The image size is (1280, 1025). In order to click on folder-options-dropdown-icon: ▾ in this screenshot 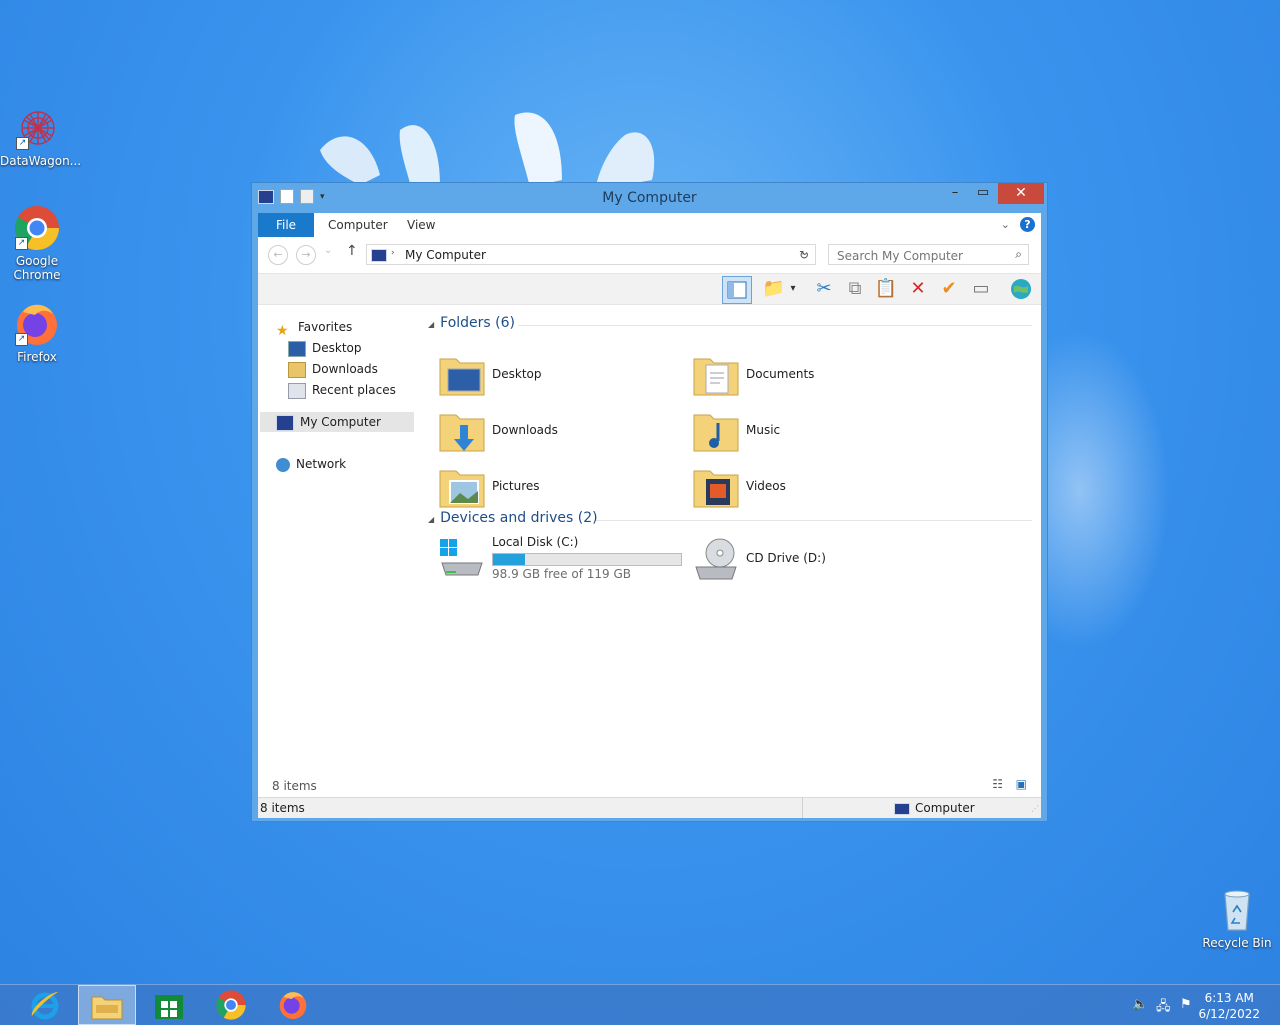, I will do `click(793, 289)`.